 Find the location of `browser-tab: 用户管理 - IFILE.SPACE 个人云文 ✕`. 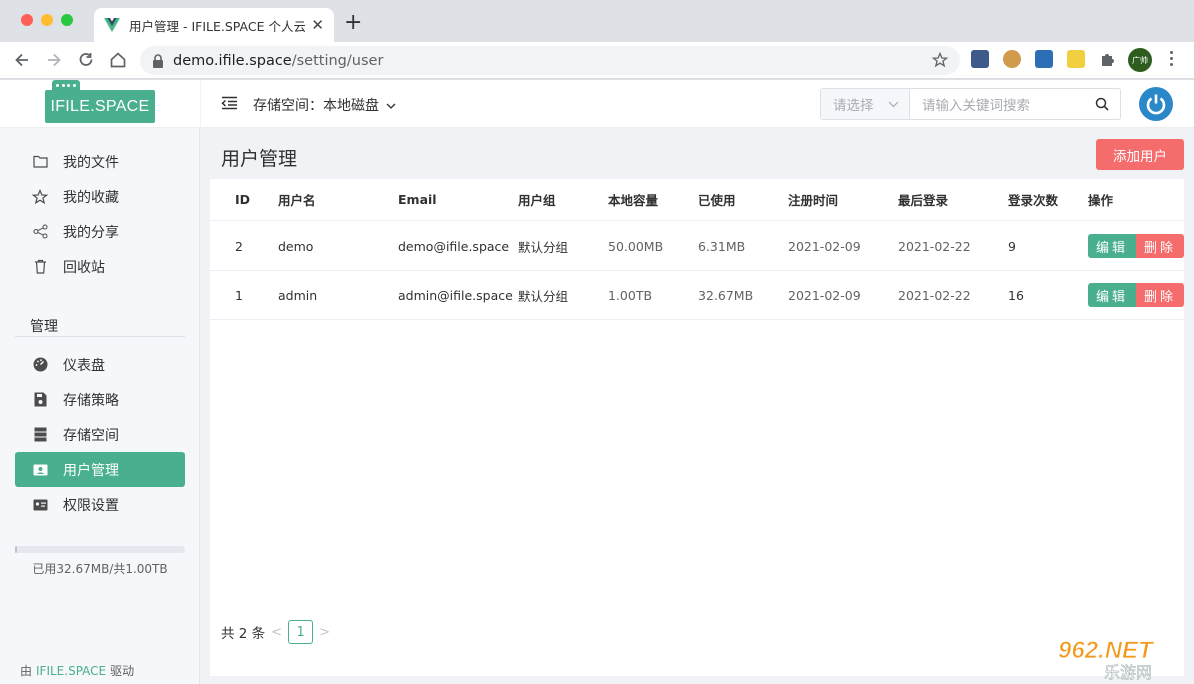

browser-tab: 用户管理 - IFILE.SPACE 个人云文 ✕ is located at coordinates (214, 25).